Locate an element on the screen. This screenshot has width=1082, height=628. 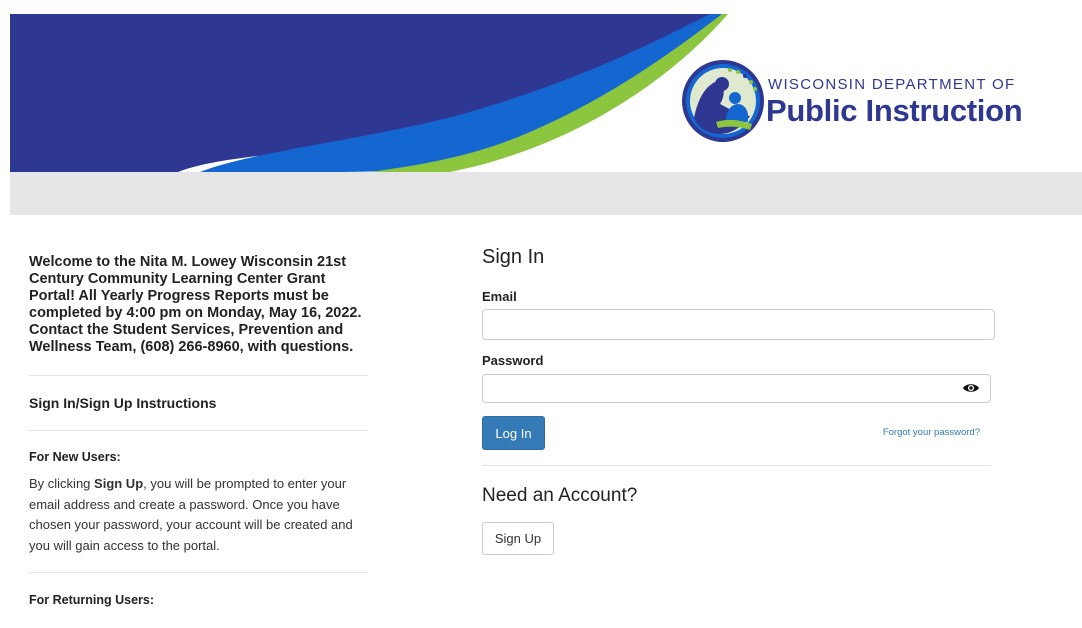
password-label: Password is located at coordinates (513, 360).